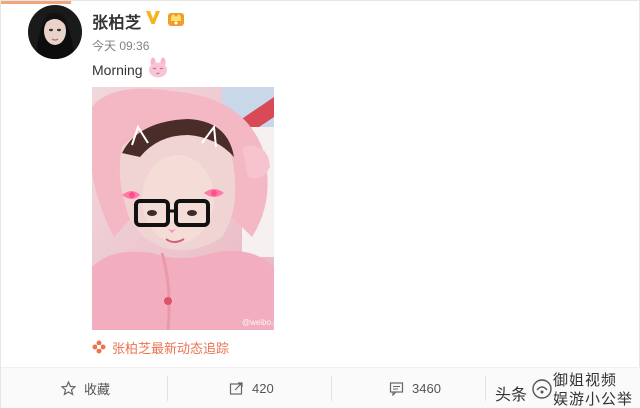 This screenshot has width=640, height=408. I want to click on tracking-link: 张柏芝最新动态追踪, so click(160, 347).